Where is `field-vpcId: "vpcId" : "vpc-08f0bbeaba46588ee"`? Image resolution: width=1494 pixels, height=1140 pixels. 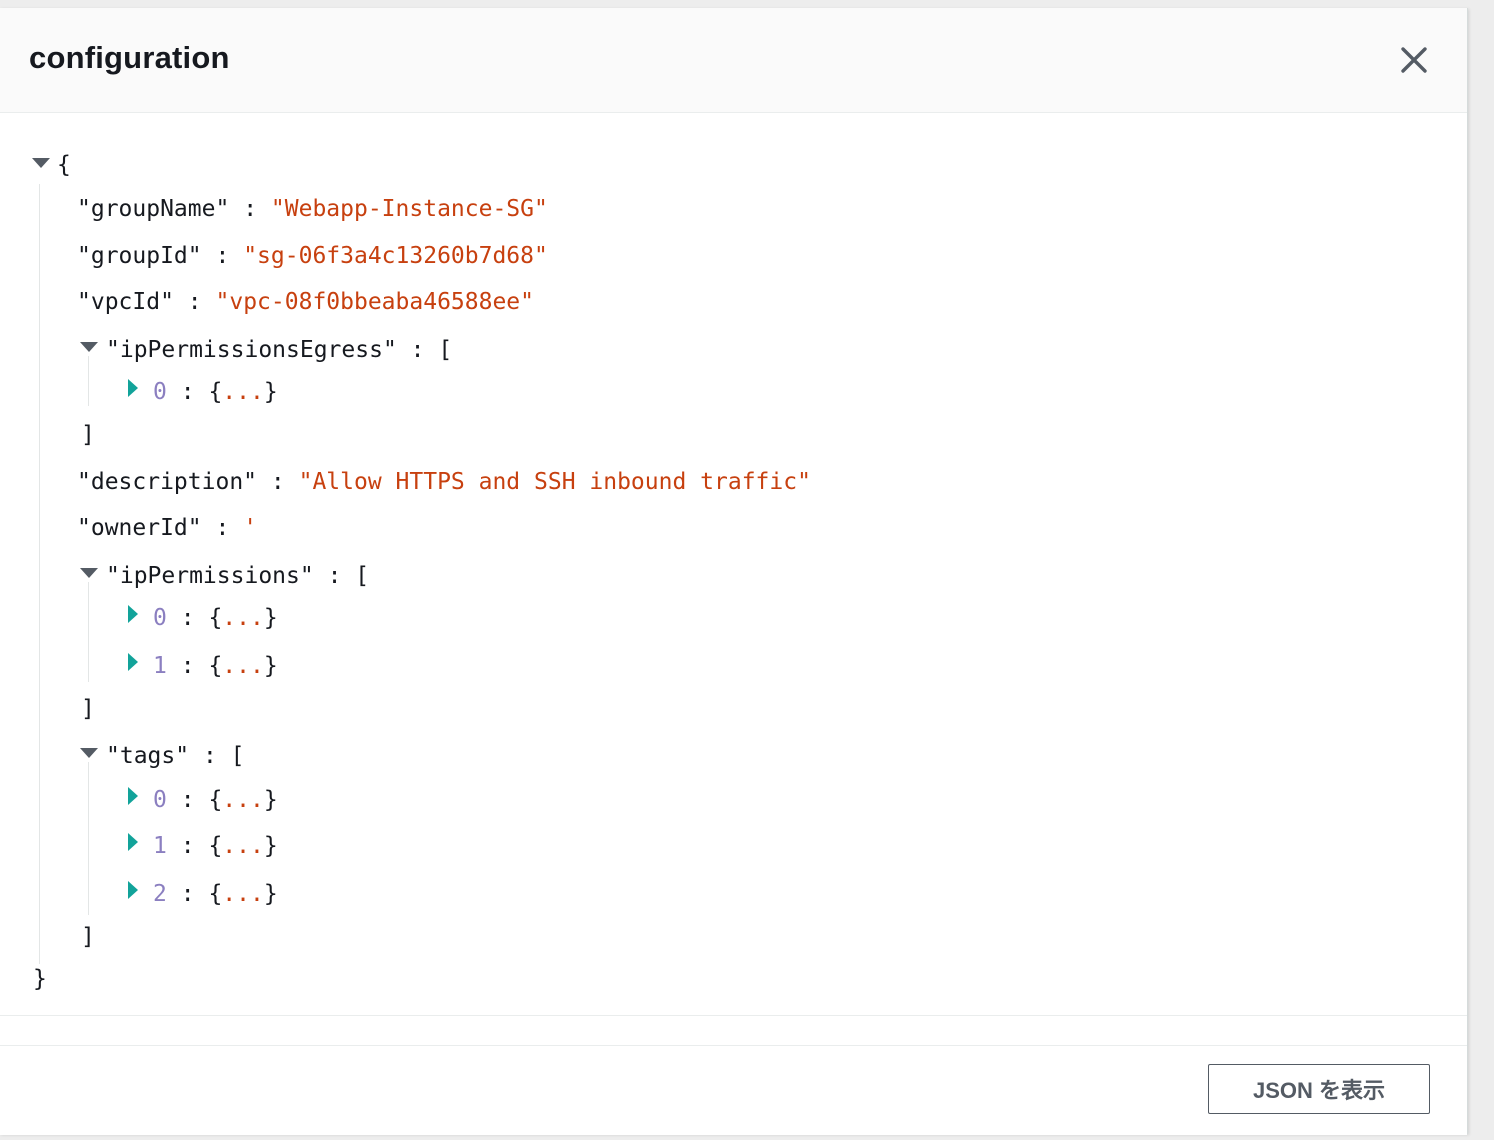
field-vpcId: "vpcId" : "vpc-08f0bbeaba46588ee" is located at coordinates (306, 302).